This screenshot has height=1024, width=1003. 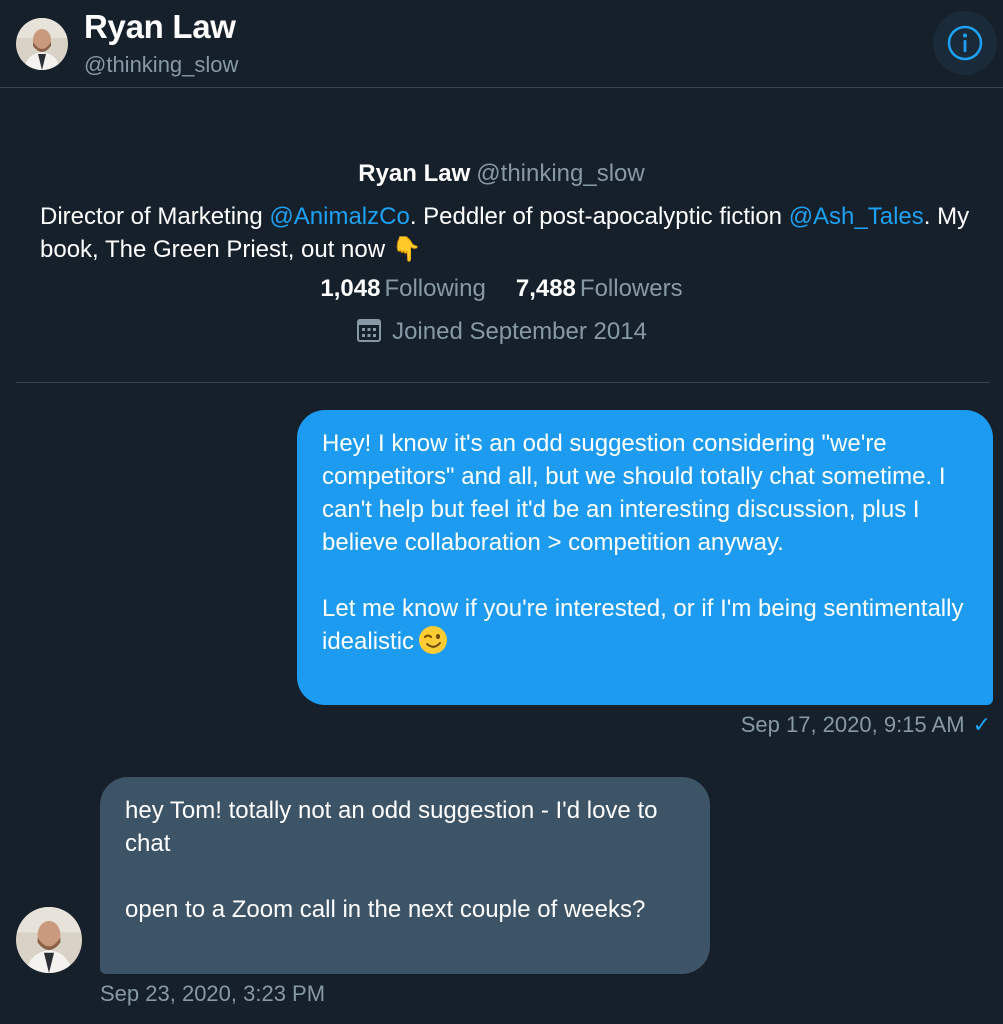 What do you see at coordinates (433, 644) in the screenshot?
I see `winking-face-emoji` at bounding box center [433, 644].